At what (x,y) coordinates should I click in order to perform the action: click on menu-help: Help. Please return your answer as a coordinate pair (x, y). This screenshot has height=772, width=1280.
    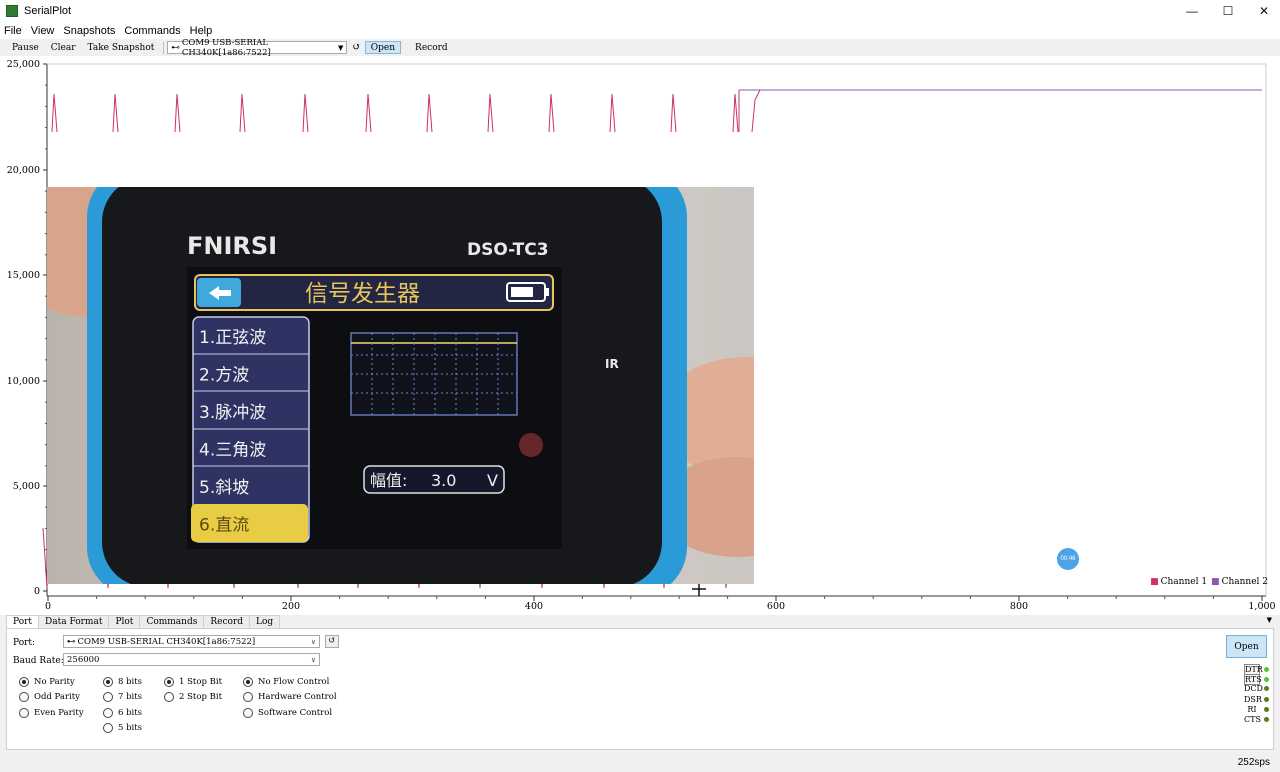
    Looking at the image, I should click on (201, 31).